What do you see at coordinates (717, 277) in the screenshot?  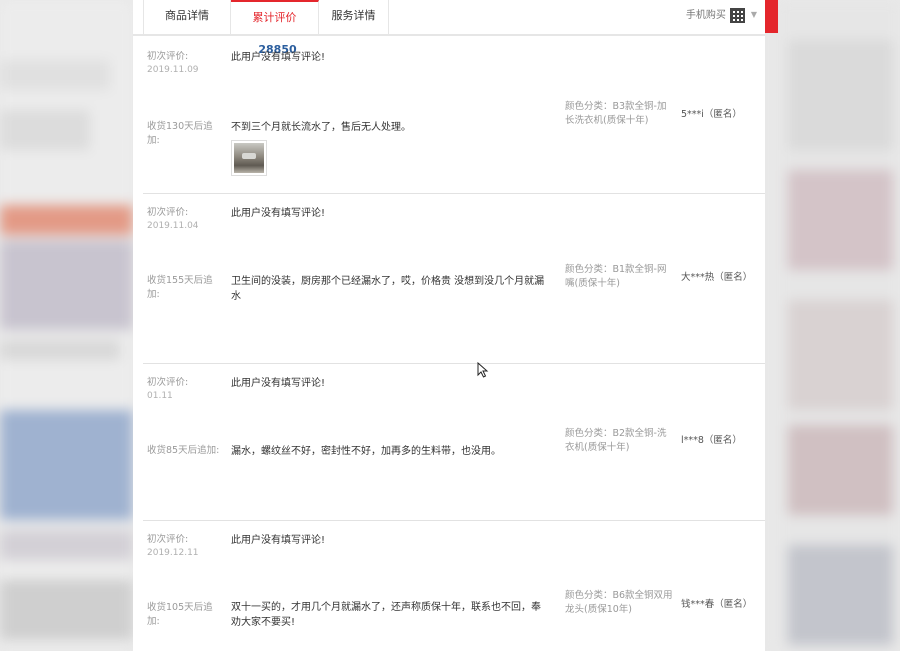 I see `reviewer-name: 大***热（匿名）` at bounding box center [717, 277].